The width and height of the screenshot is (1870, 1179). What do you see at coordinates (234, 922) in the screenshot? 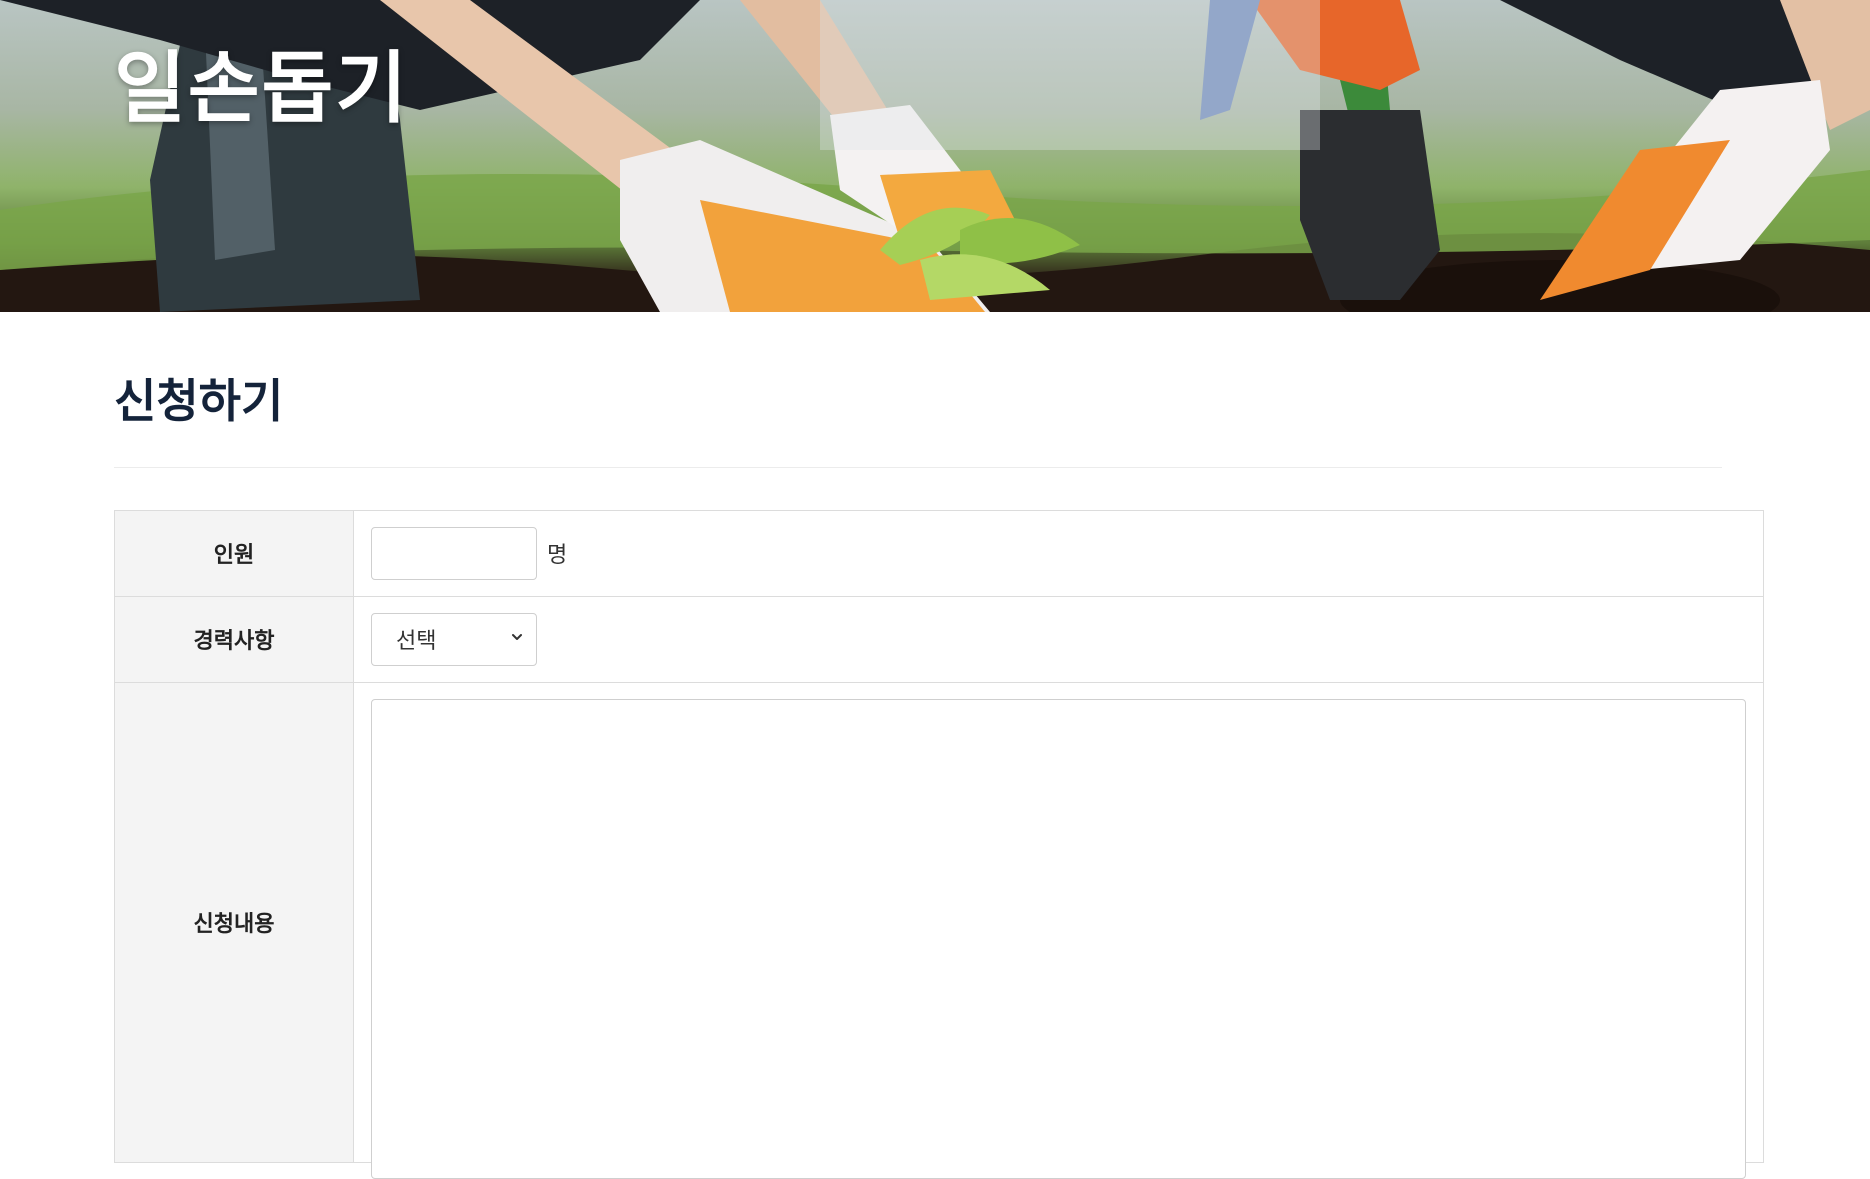
I see `content-label: 신청내용` at bounding box center [234, 922].